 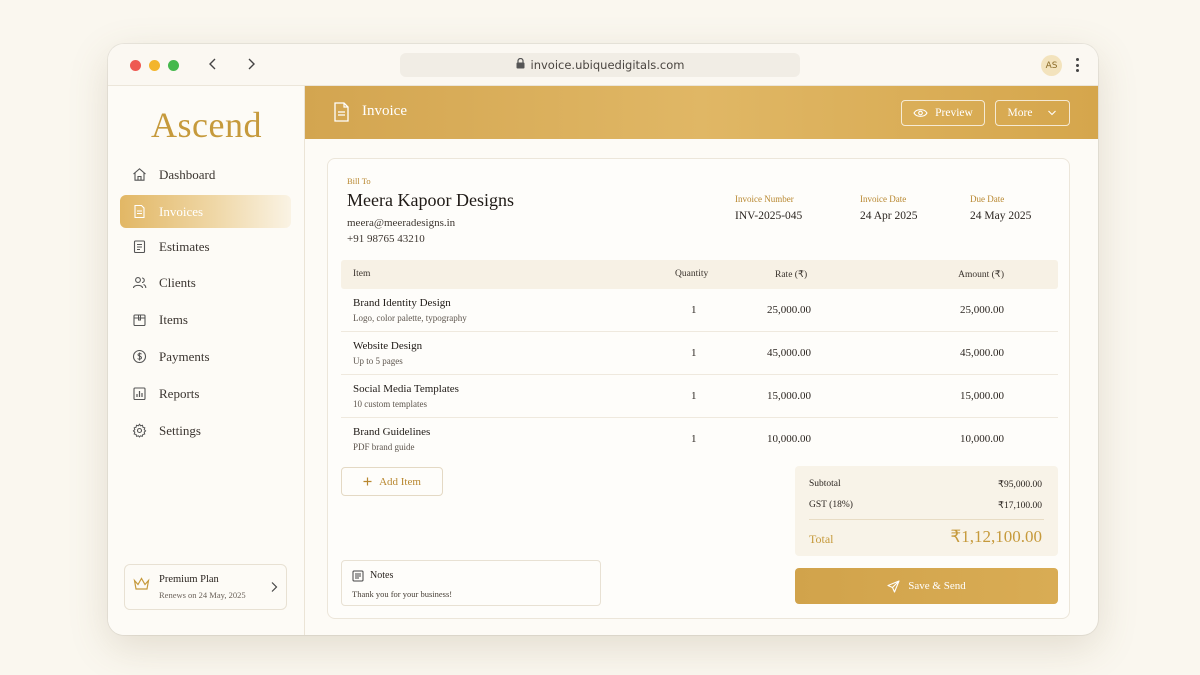 What do you see at coordinates (825, 484) in the screenshot?
I see `subtotal-label: Subtotal` at bounding box center [825, 484].